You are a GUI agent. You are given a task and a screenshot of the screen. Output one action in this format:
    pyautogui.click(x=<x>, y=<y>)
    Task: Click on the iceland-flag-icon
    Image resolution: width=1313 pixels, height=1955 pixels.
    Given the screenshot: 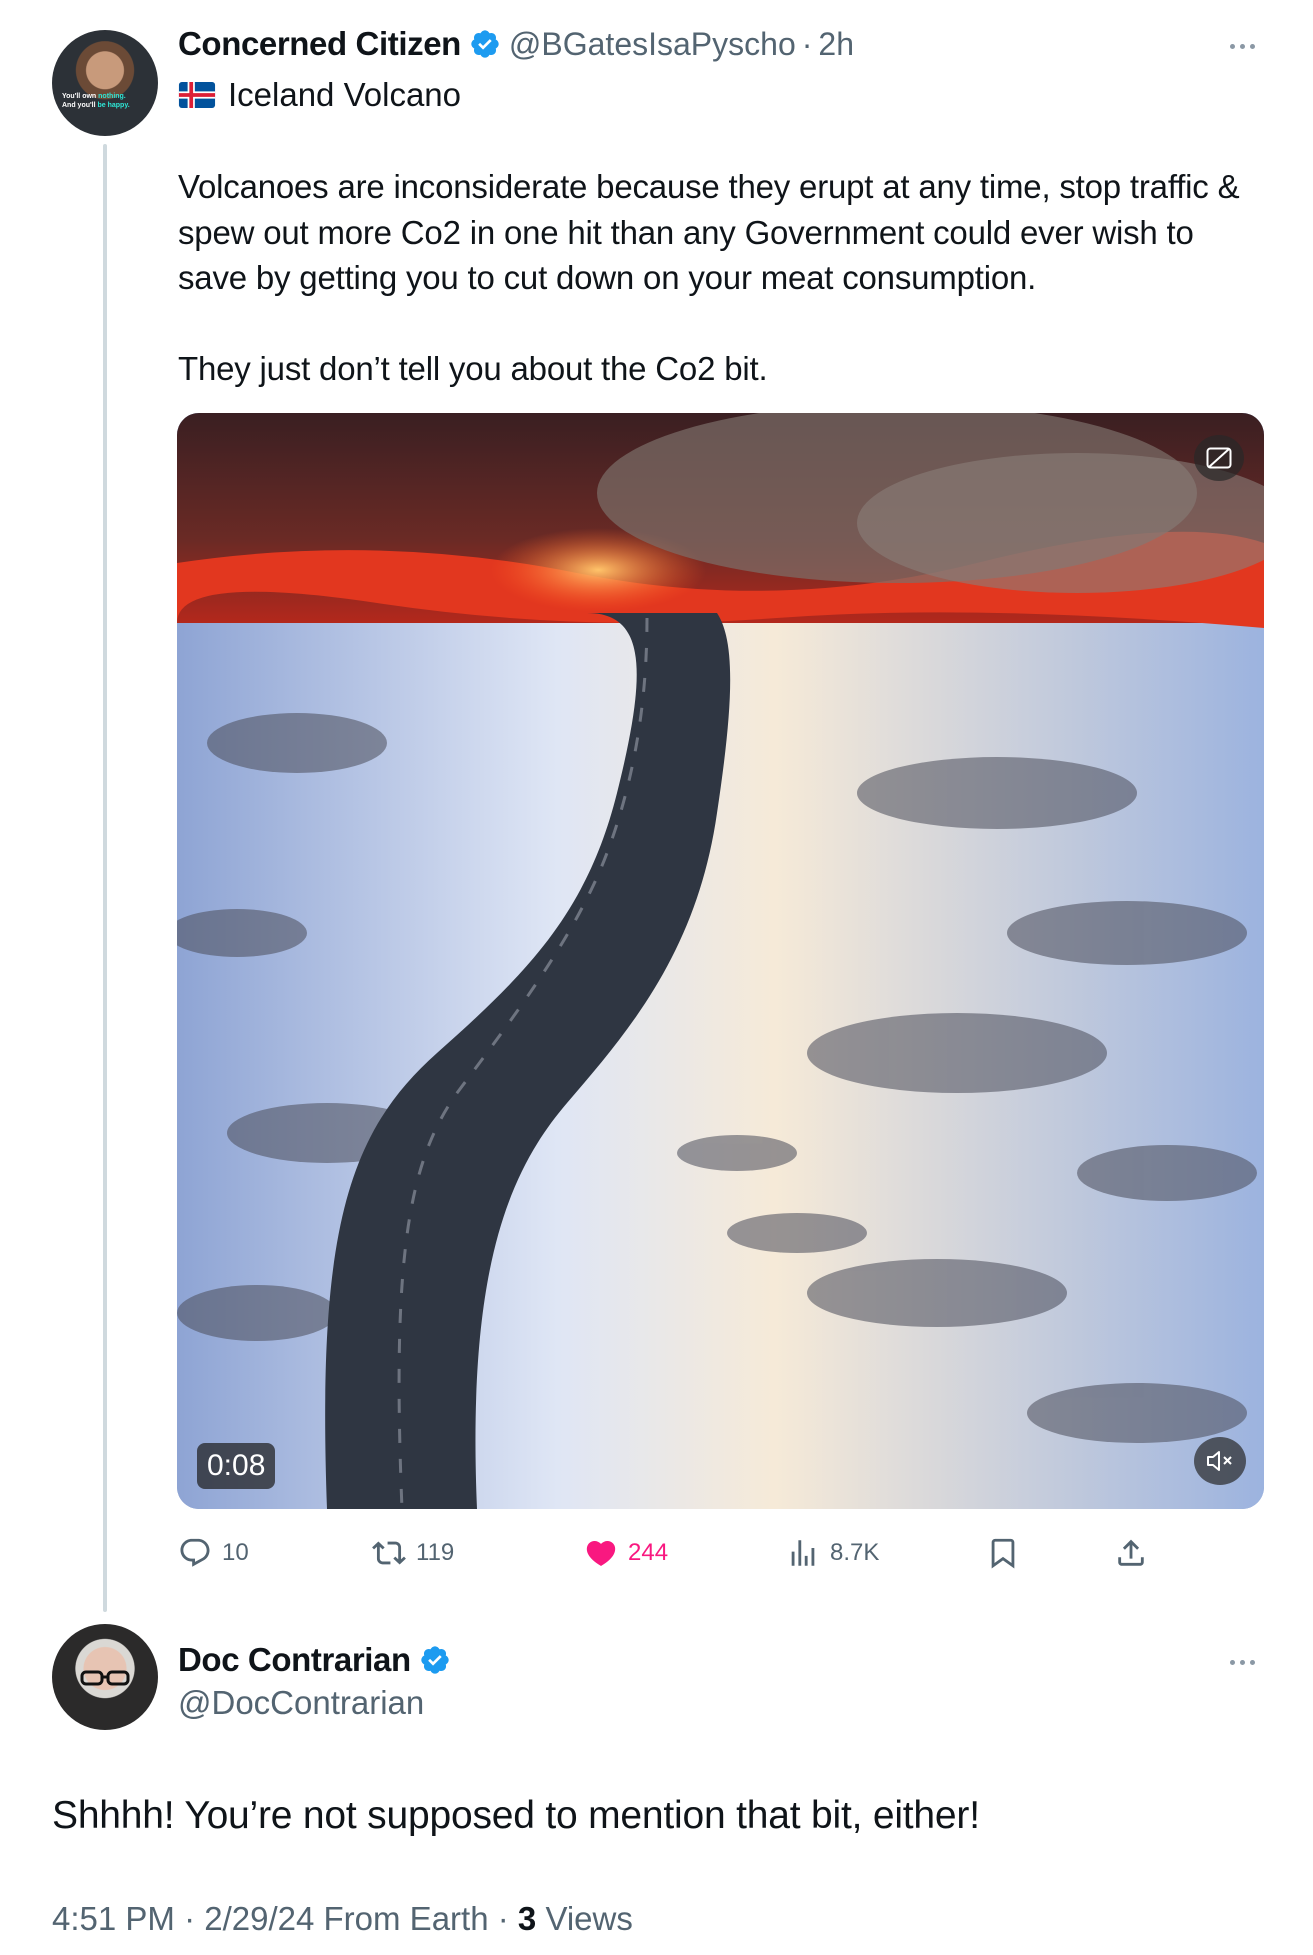 What is the action you would take?
    pyautogui.click(x=197, y=95)
    